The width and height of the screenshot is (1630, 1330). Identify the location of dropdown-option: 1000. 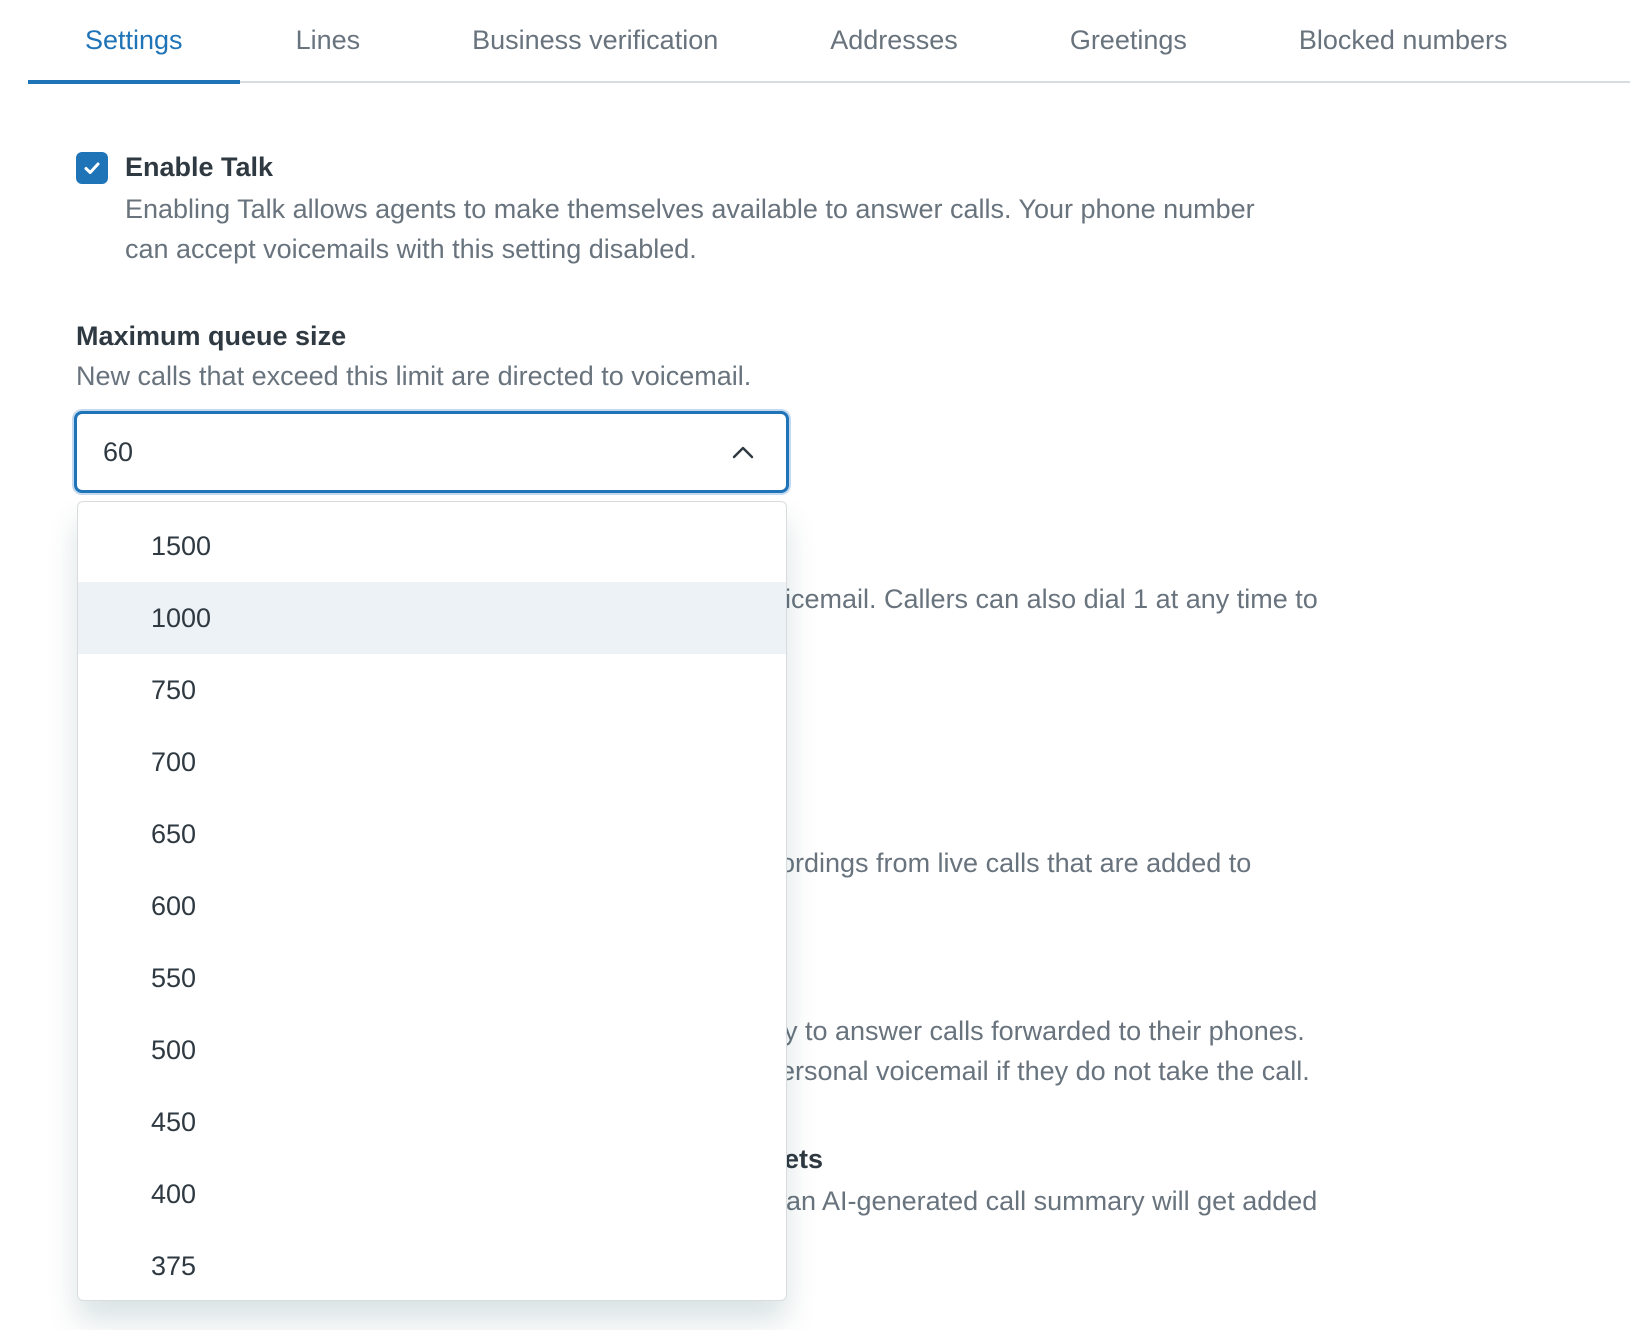
(432, 618).